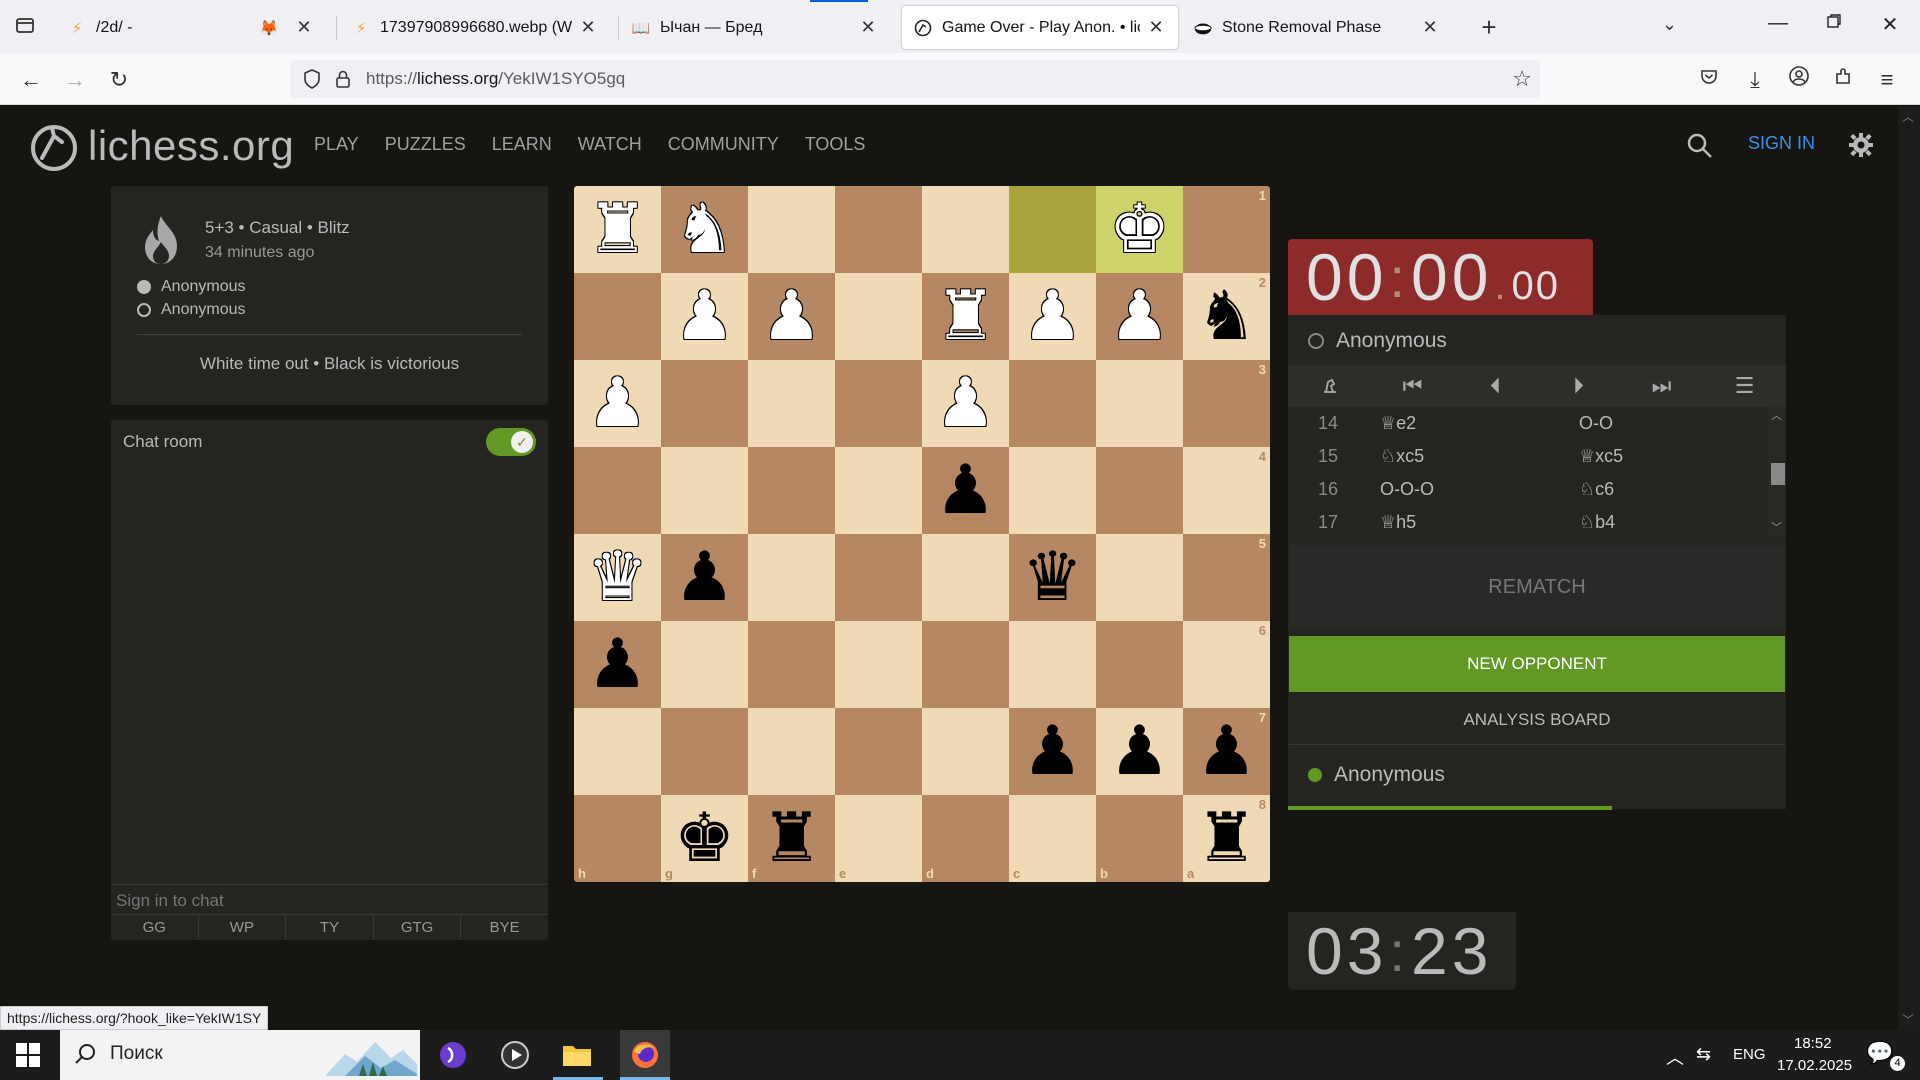 This screenshot has height=1080, width=1920. I want to click on next-move-icon: ⏵, so click(1578, 386).